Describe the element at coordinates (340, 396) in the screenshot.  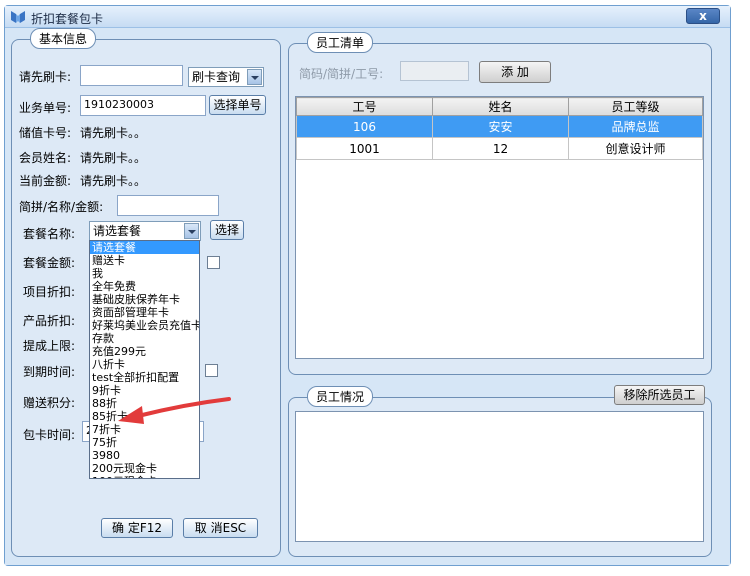
I see `staff-status-title: 员工情况` at that location.